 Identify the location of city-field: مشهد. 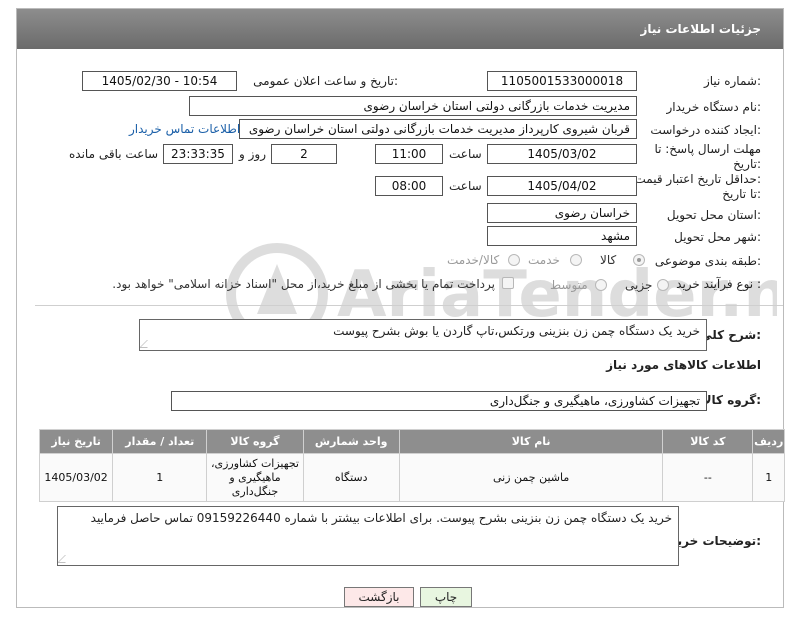
(562, 236).